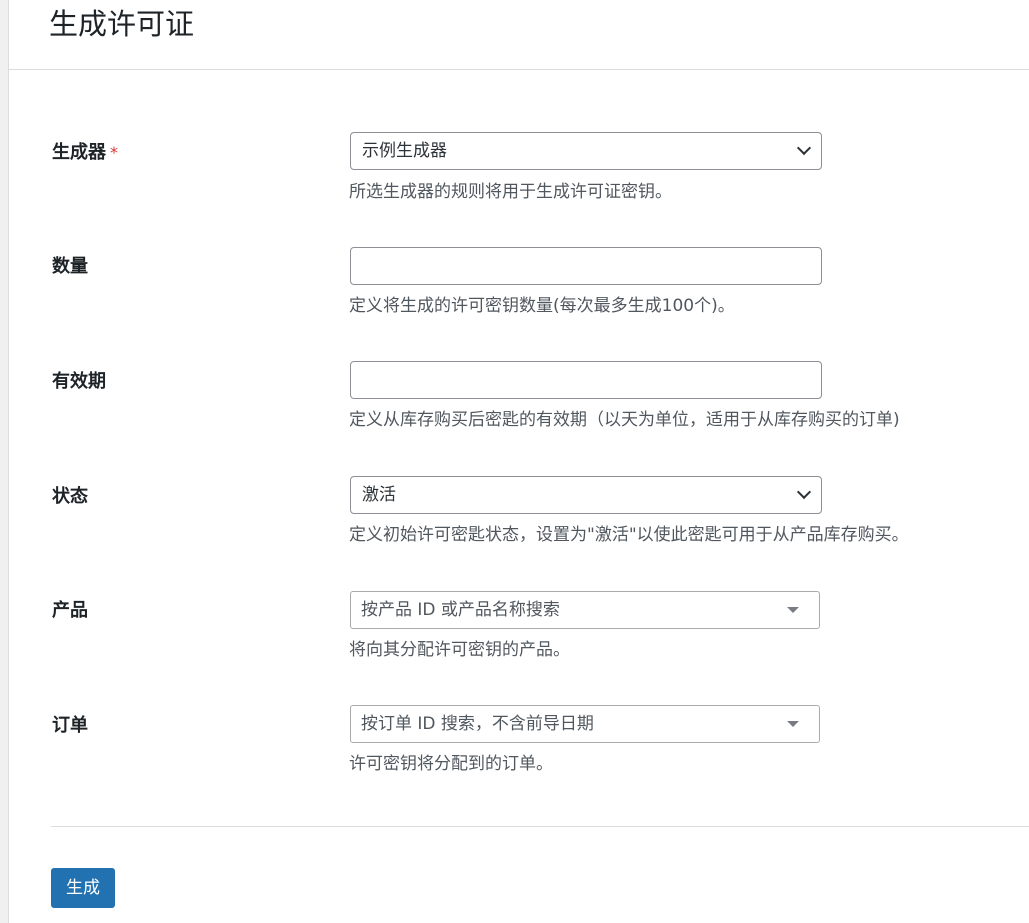  Describe the element at coordinates (79, 381) in the screenshot. I see `validity-label: 有效期` at that location.